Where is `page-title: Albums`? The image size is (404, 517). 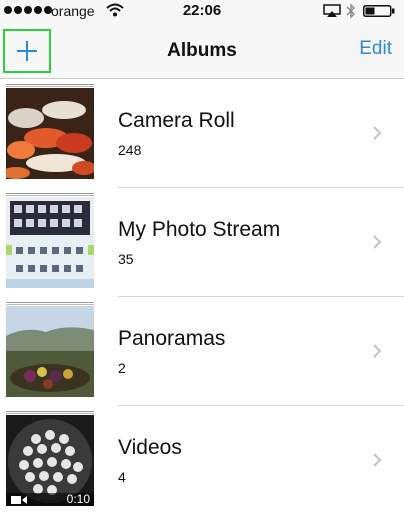
page-title: Albums is located at coordinates (202, 50).